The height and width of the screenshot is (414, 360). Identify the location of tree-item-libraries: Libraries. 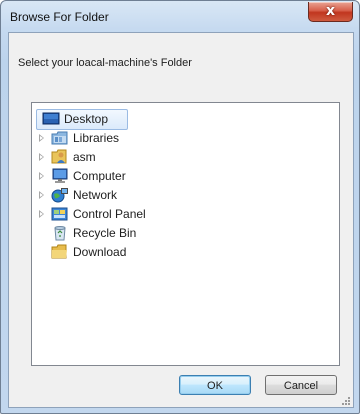
(182, 138).